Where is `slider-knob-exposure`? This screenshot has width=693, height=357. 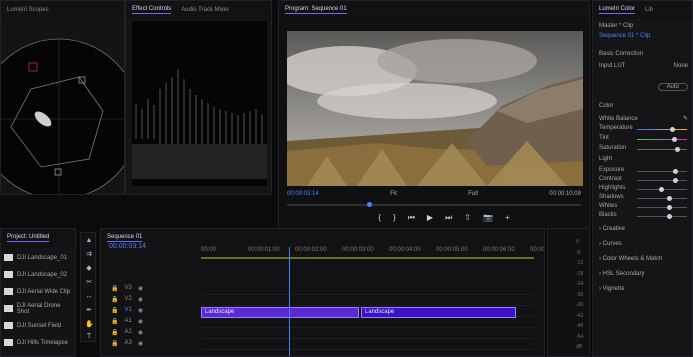
slider-knob-exposure is located at coordinates (675, 171).